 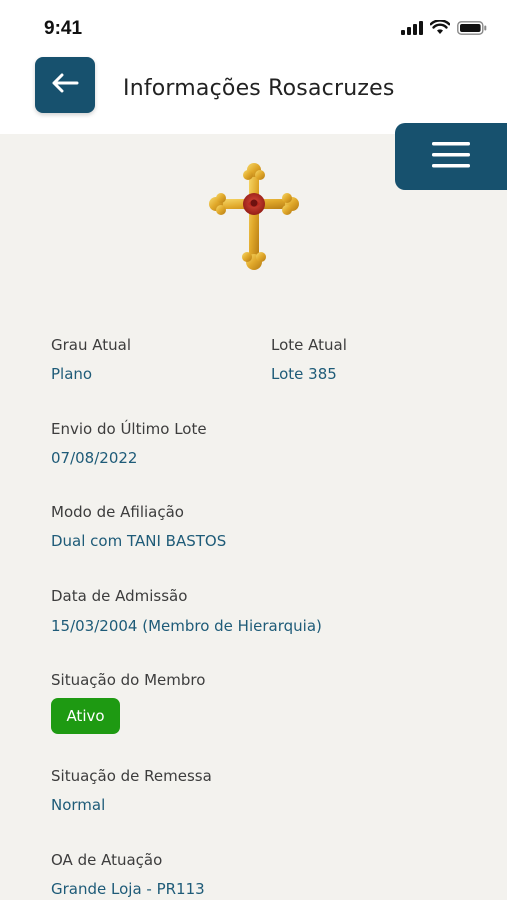 What do you see at coordinates (186, 626) in the screenshot?
I see `data-admissao-value: 15/03/2004 (Membro de Hierarquia)` at bounding box center [186, 626].